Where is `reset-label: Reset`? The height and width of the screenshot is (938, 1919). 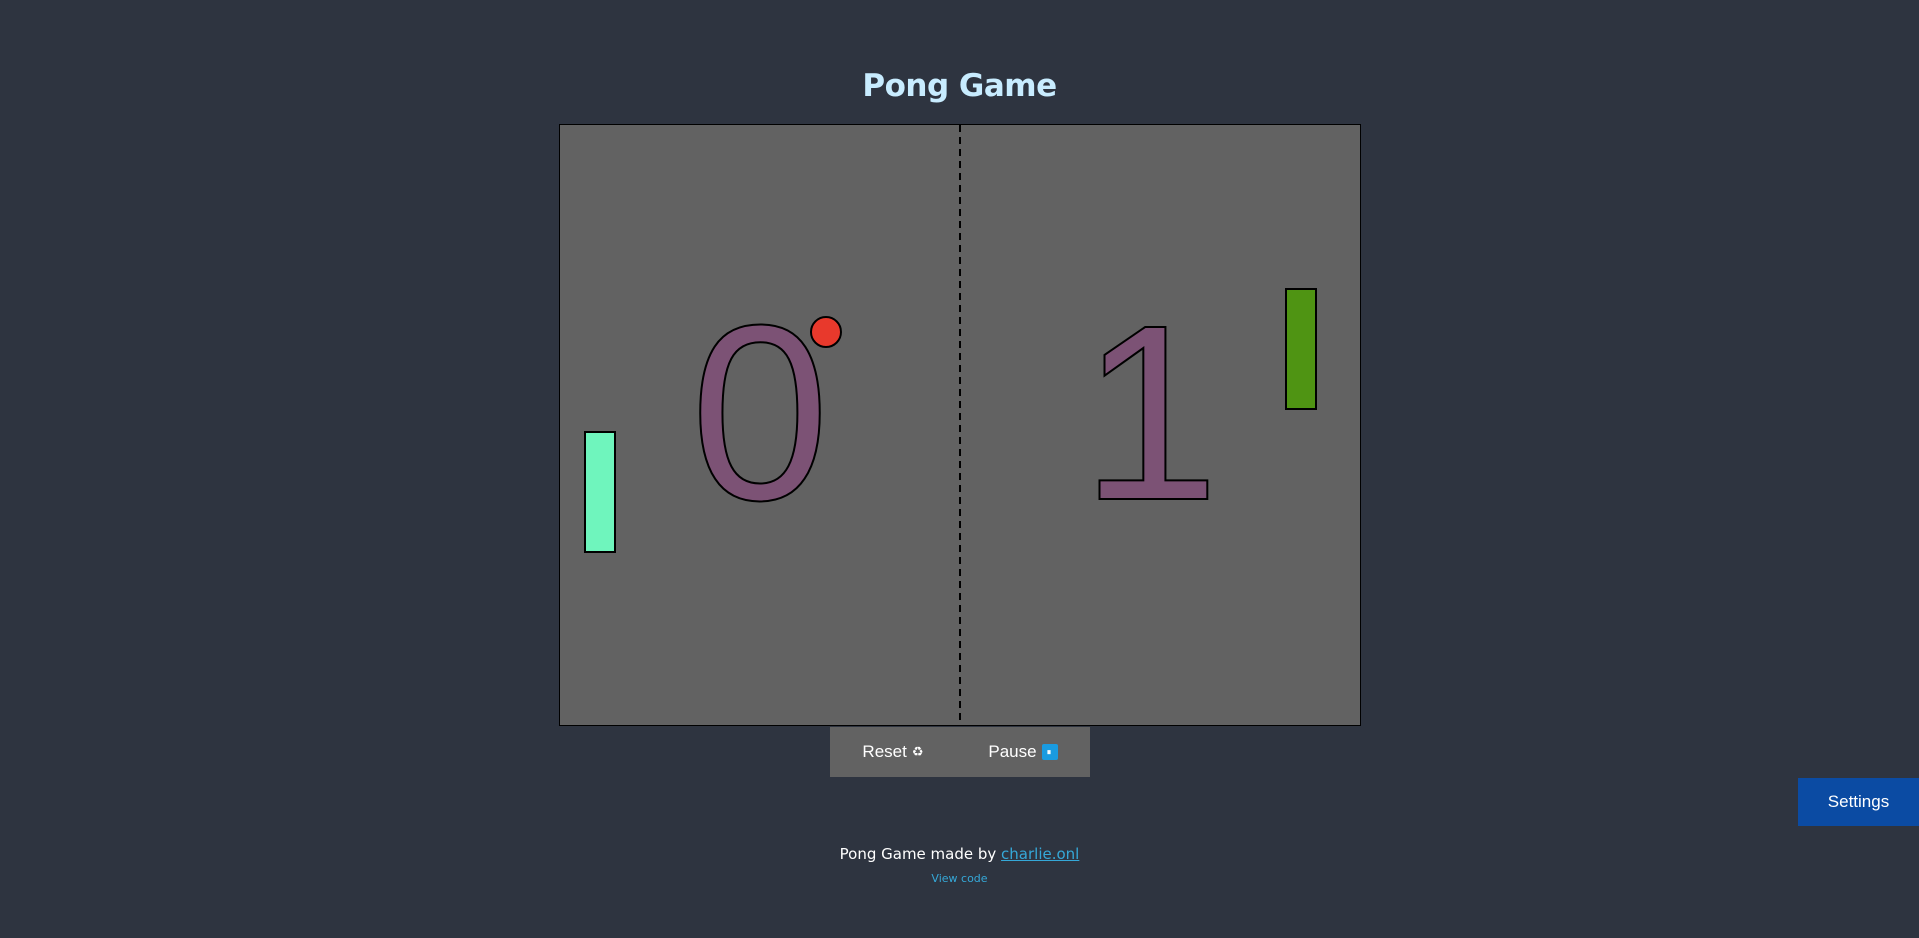
reset-label: Reset is located at coordinates (884, 751).